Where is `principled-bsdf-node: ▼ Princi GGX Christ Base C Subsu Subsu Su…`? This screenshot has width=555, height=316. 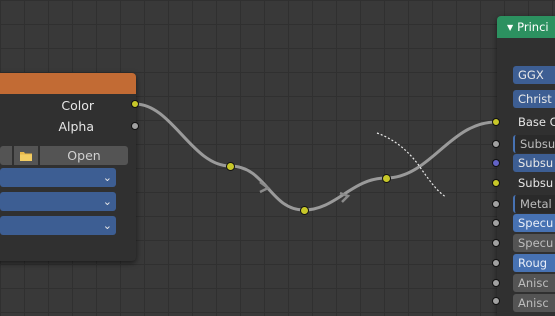
principled-bsdf-node: ▼ Princi GGX Christ Base C Subsu Subsu Su… is located at coordinates (526, 166).